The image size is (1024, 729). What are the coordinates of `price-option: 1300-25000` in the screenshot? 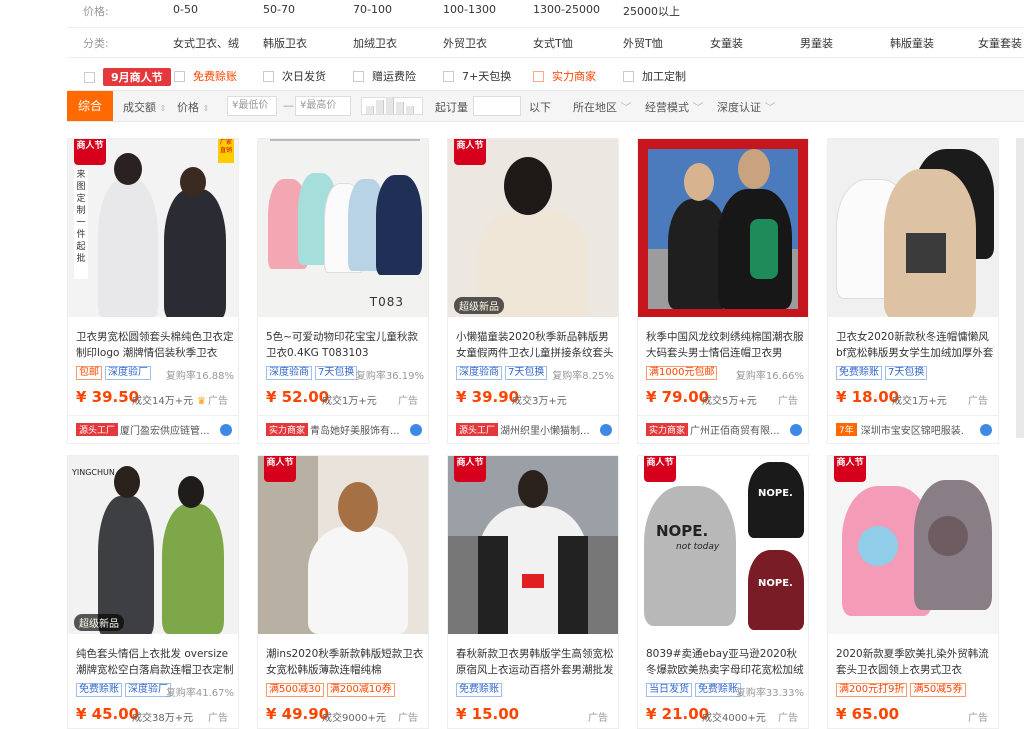 It's located at (566, 9).